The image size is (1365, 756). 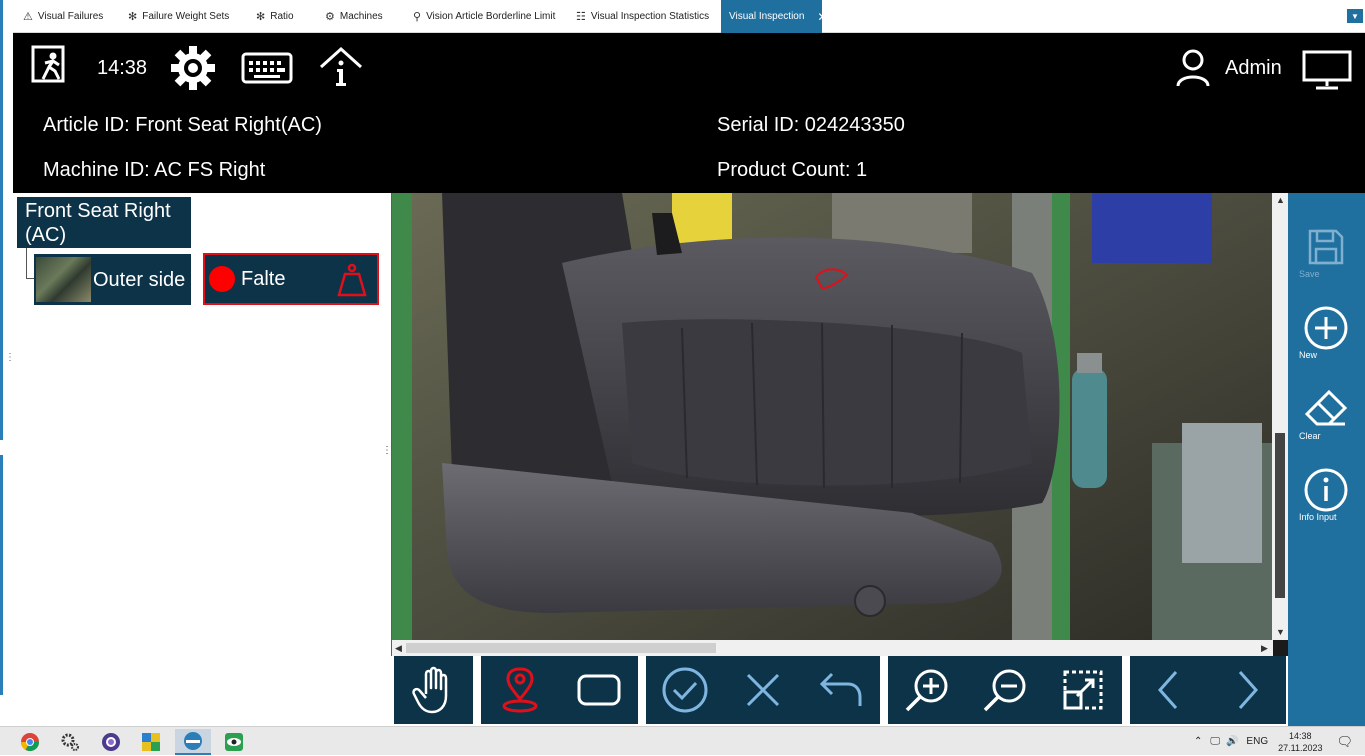 I want to click on taskbar-time: 14:38, so click(x=1300, y=735).